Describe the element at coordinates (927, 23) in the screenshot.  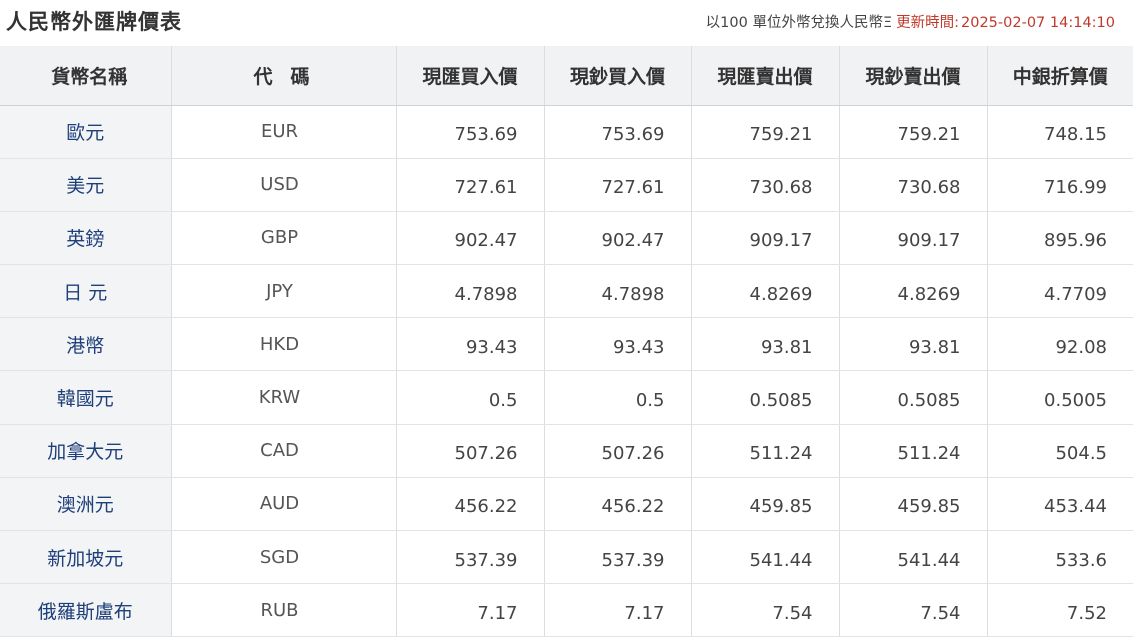
I see `update-label: 更新時間:` at that location.